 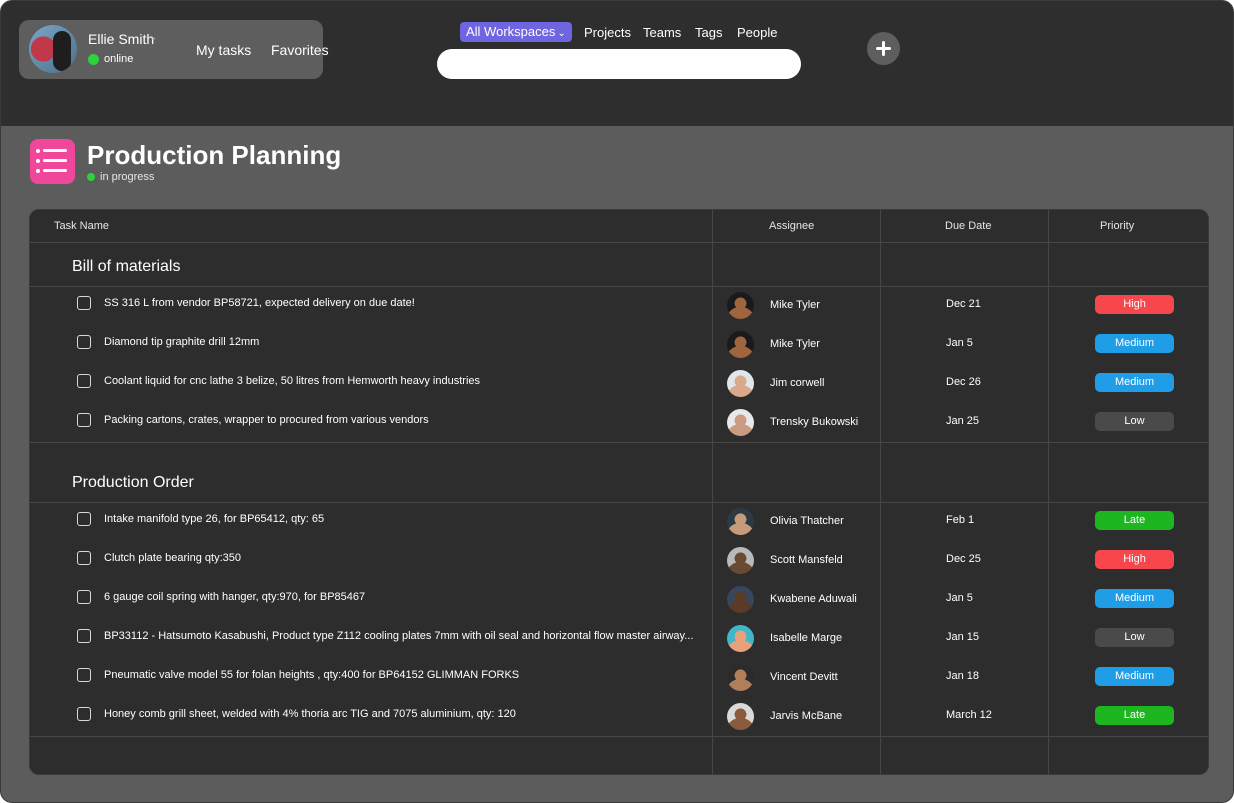 I want to click on task-name: Diamond tip graphite drill 12mm, so click(x=406, y=342).